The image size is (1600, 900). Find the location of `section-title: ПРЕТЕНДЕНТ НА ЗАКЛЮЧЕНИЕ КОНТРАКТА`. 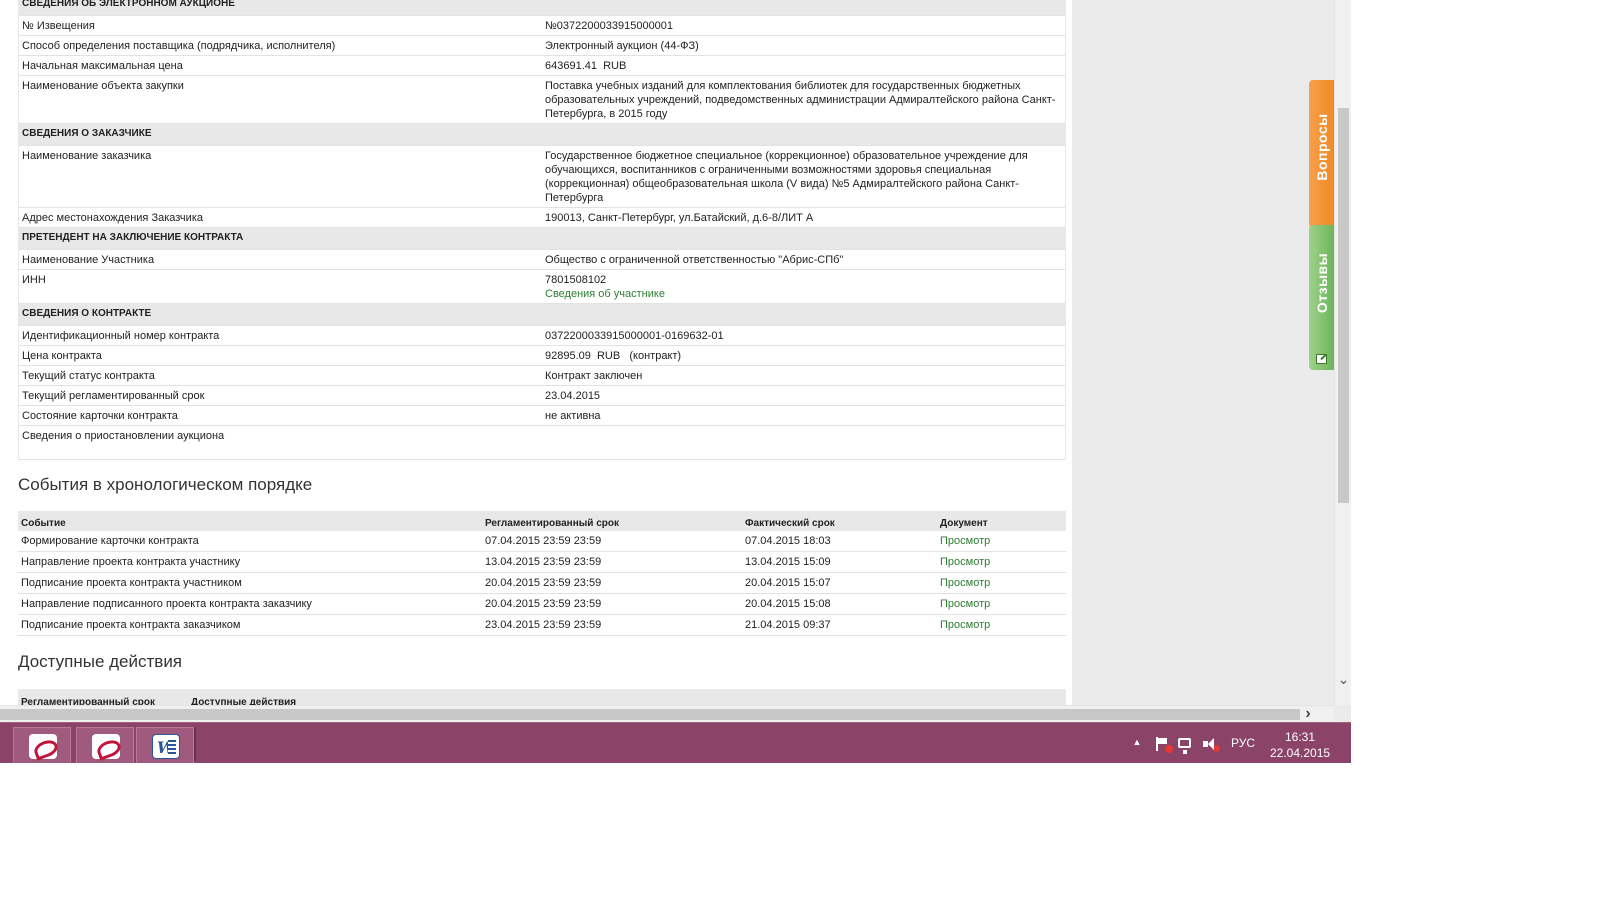

section-title: ПРЕТЕНДЕНТ НА ЗАКЛЮЧЕНИЕ КОНТРАКТА is located at coordinates (542, 238).